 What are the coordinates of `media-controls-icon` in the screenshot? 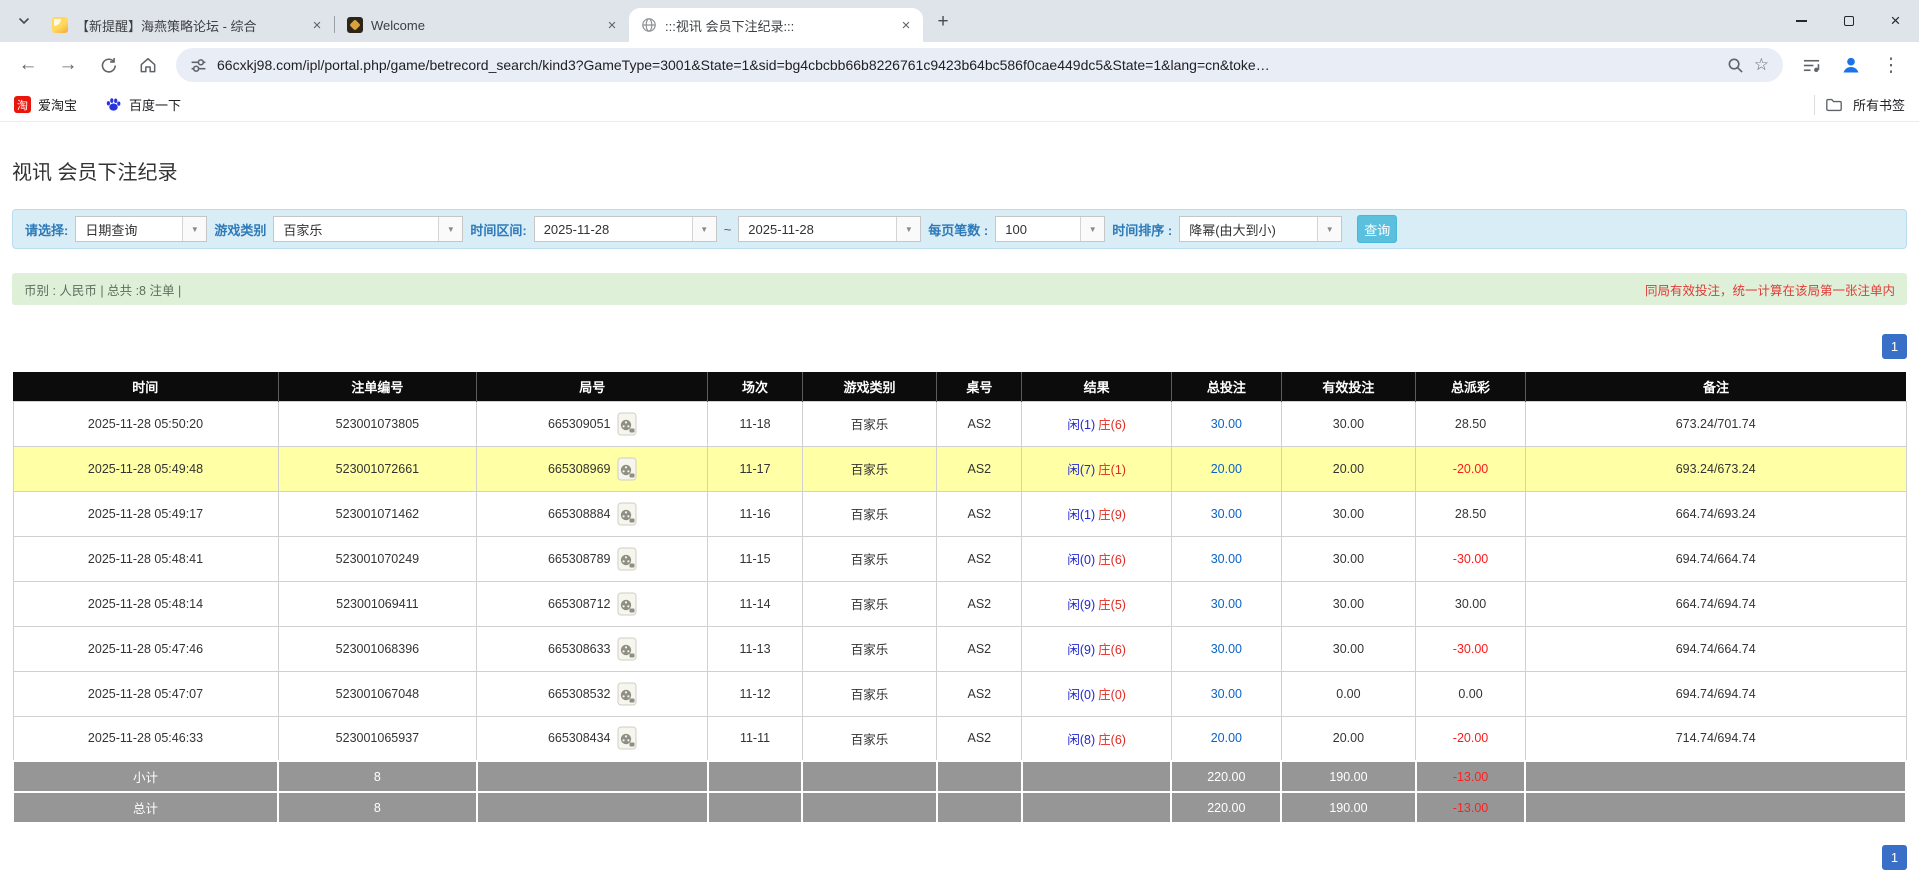 It's located at (1811, 65).